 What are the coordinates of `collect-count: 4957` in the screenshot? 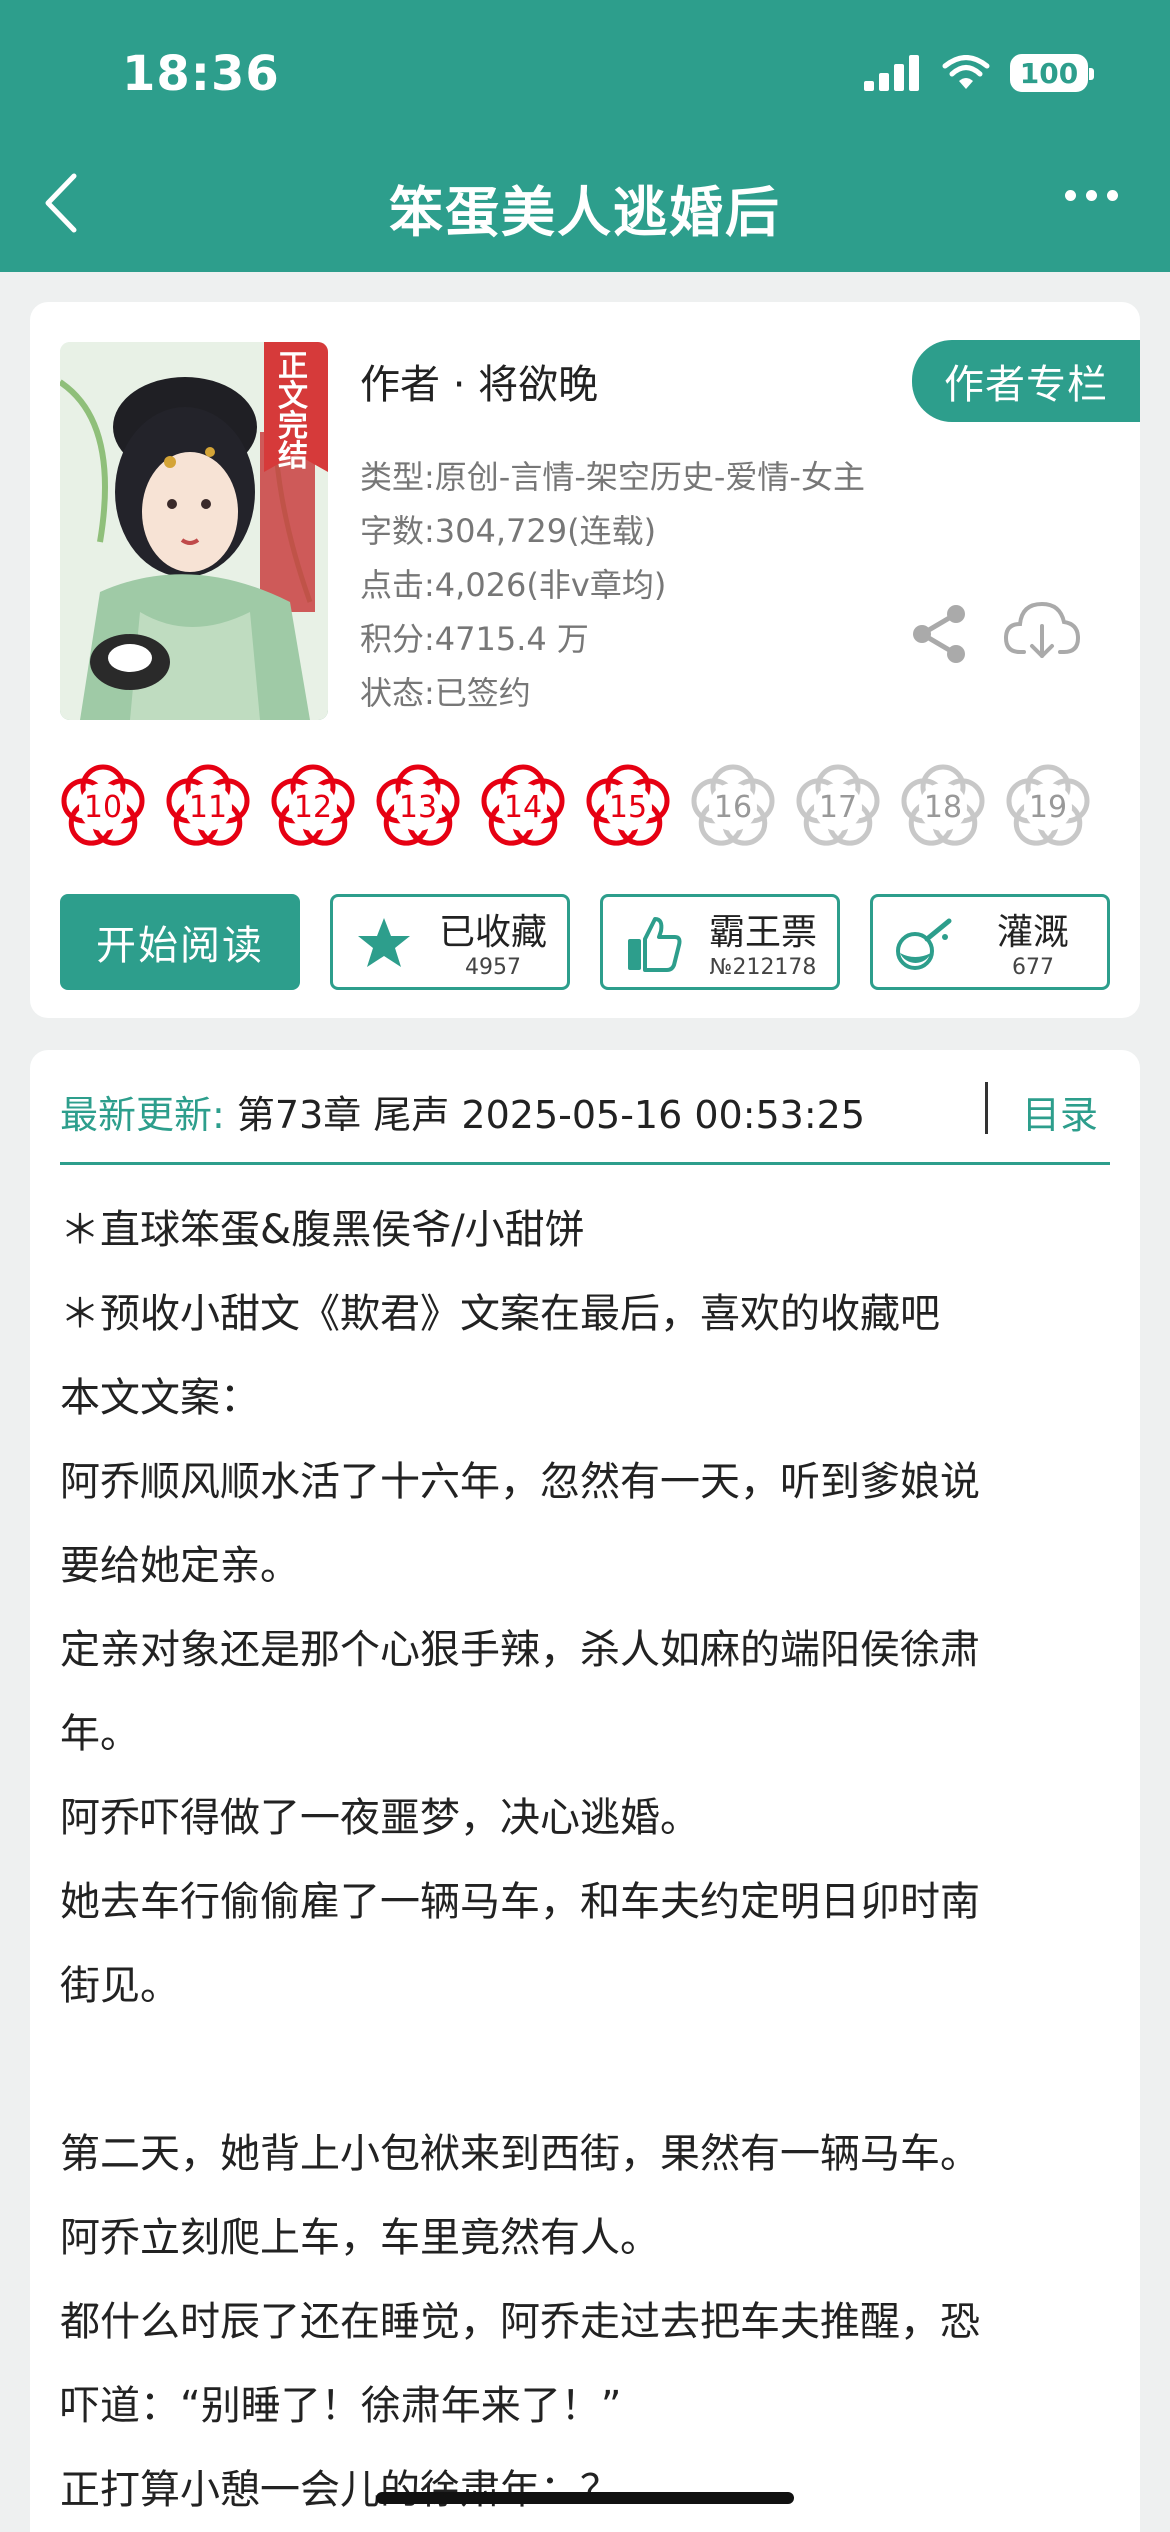 It's located at (493, 967).